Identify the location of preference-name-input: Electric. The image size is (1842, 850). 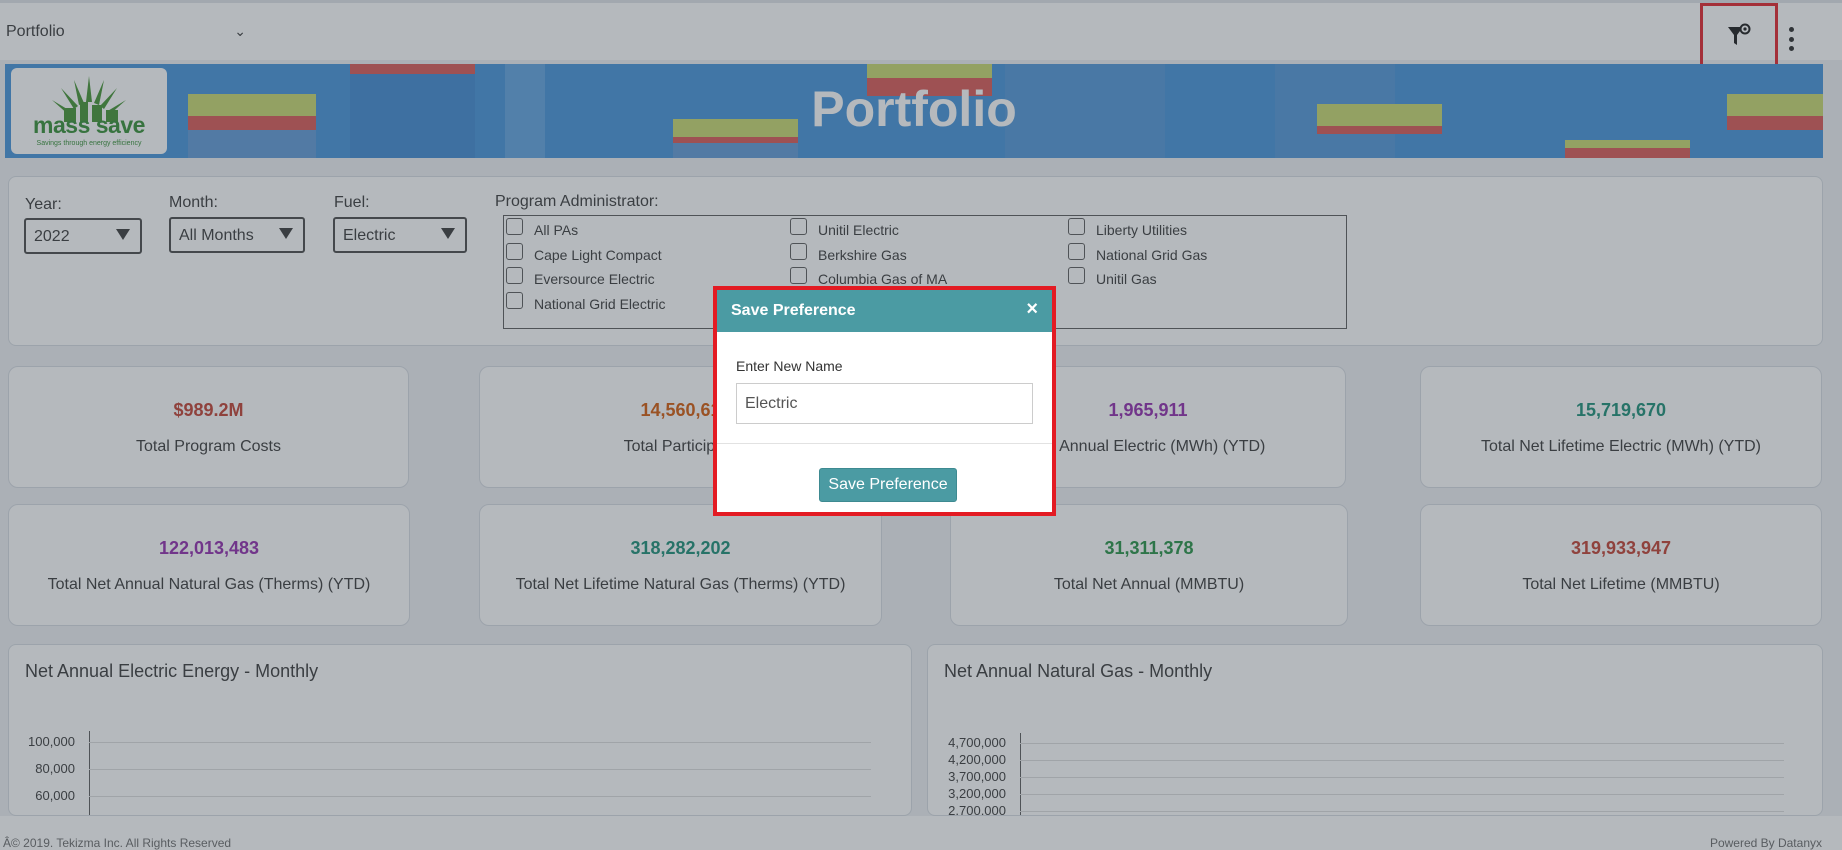
(884, 403).